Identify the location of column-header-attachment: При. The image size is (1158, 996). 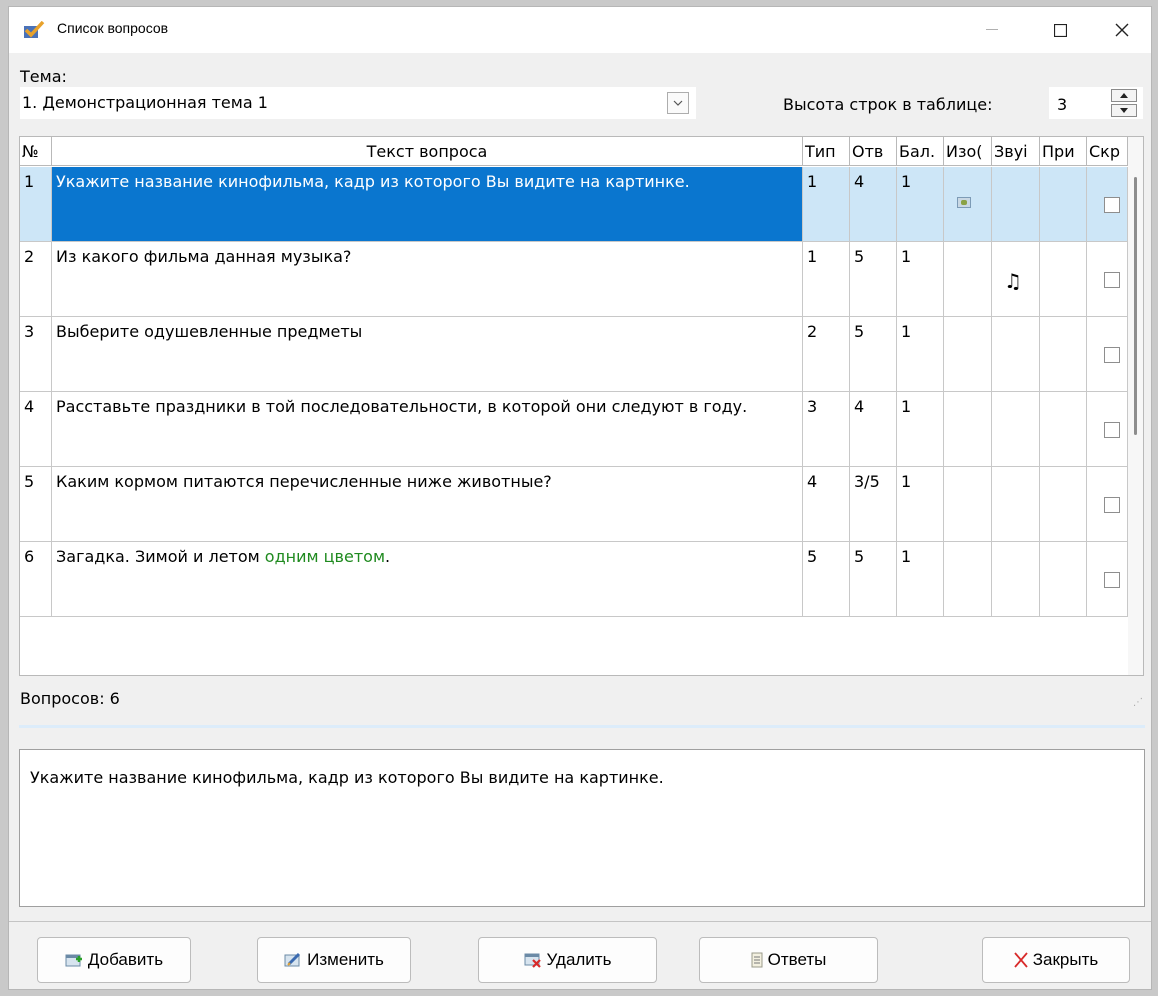
(1063, 151).